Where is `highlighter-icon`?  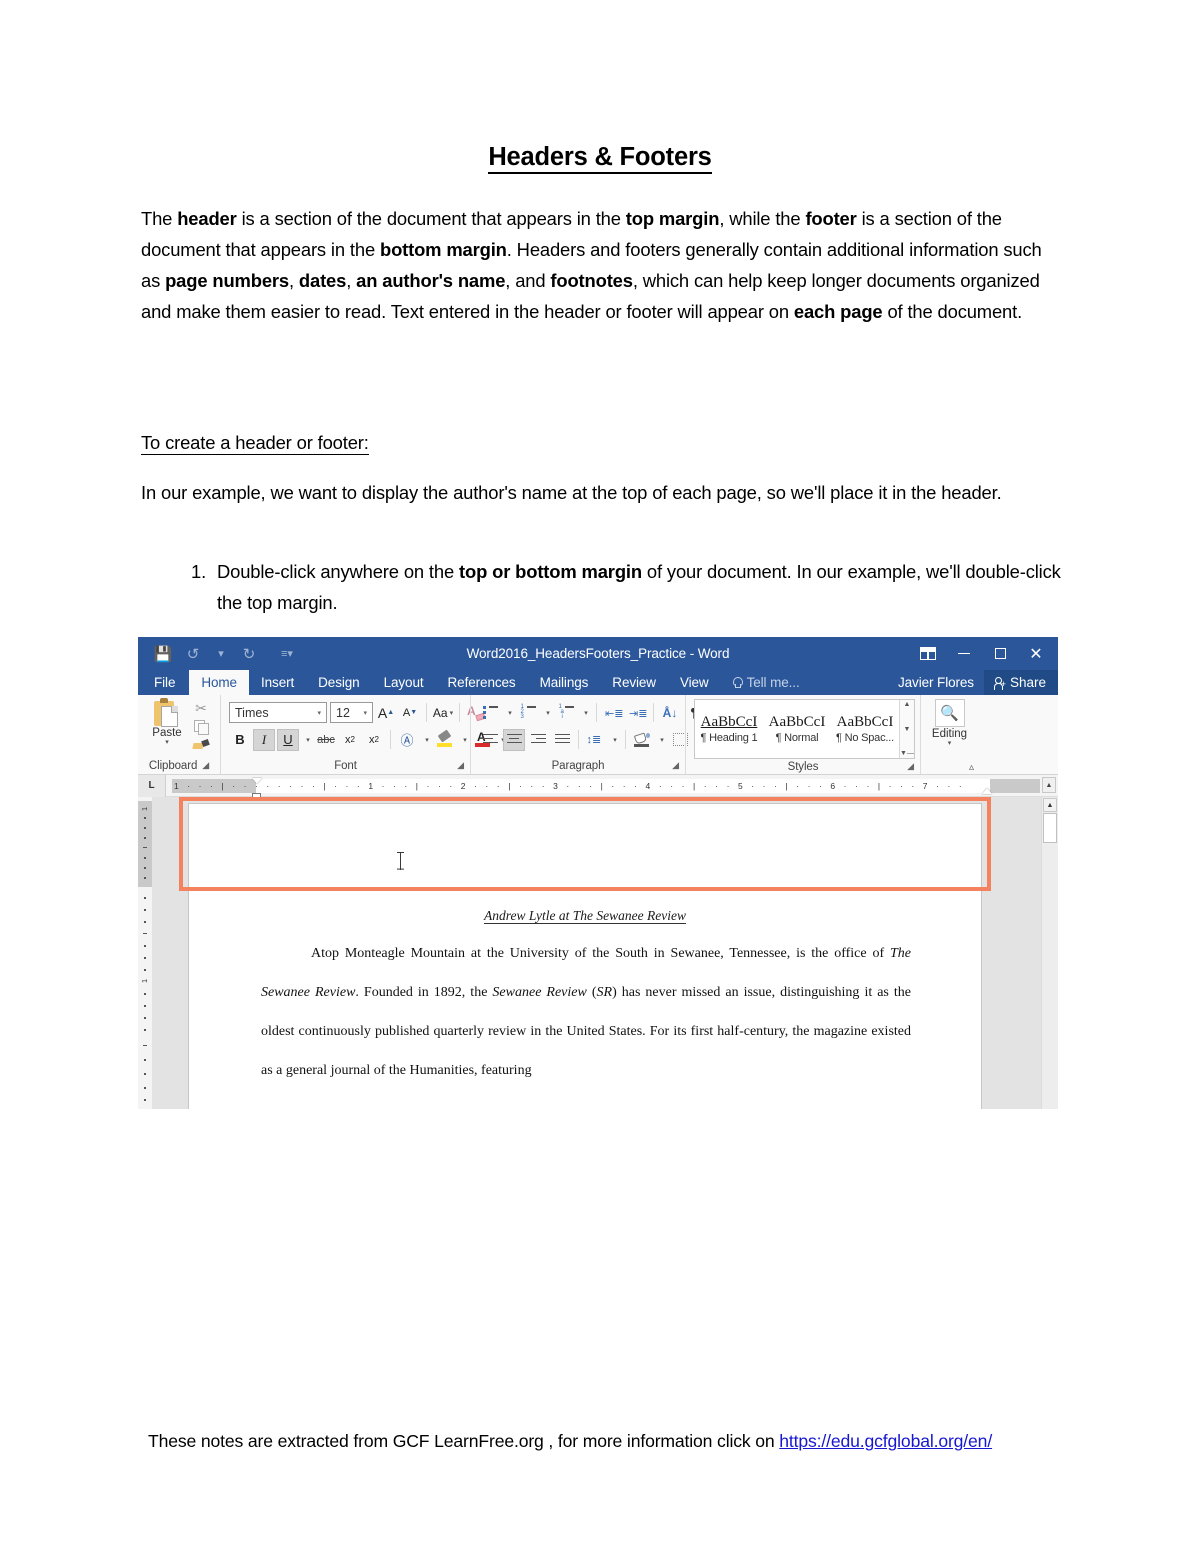
highlighter-icon is located at coordinates (445, 738).